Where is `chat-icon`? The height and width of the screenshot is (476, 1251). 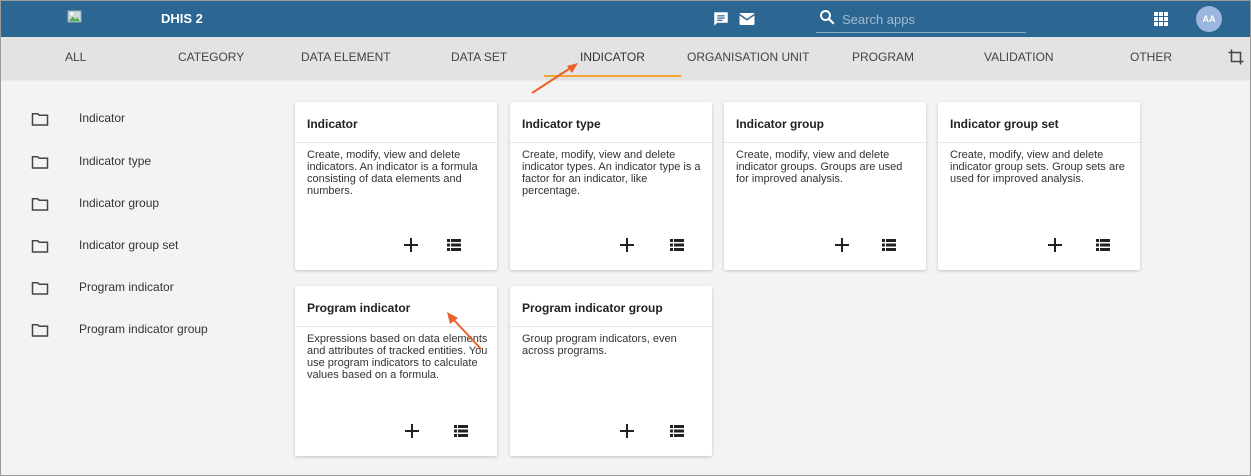 chat-icon is located at coordinates (721, 19).